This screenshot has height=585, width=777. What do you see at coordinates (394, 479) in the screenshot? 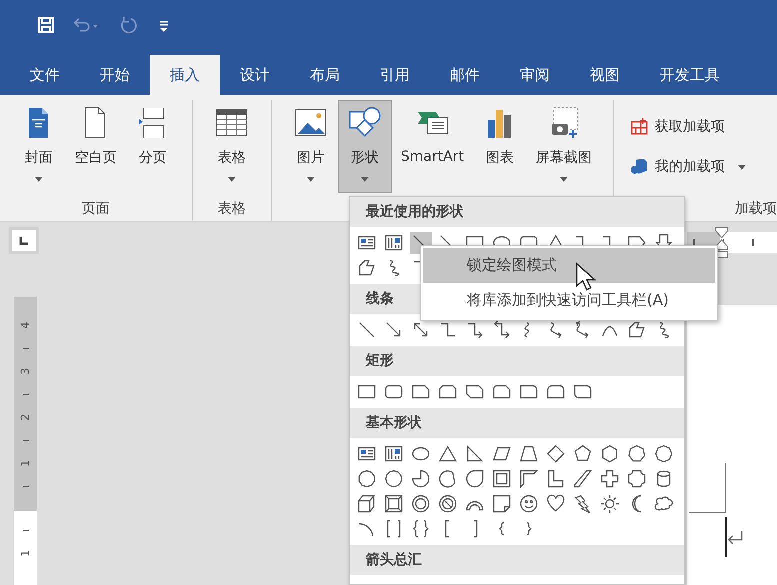
I see `dodecagon-icon` at bounding box center [394, 479].